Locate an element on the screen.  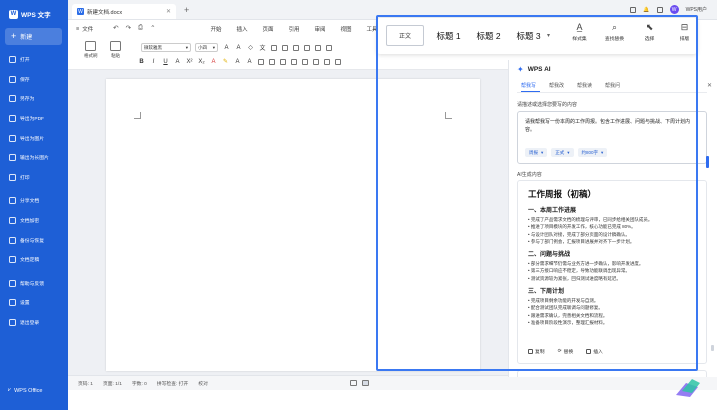
copy-button: 复制 is located at coordinates (536, 351).